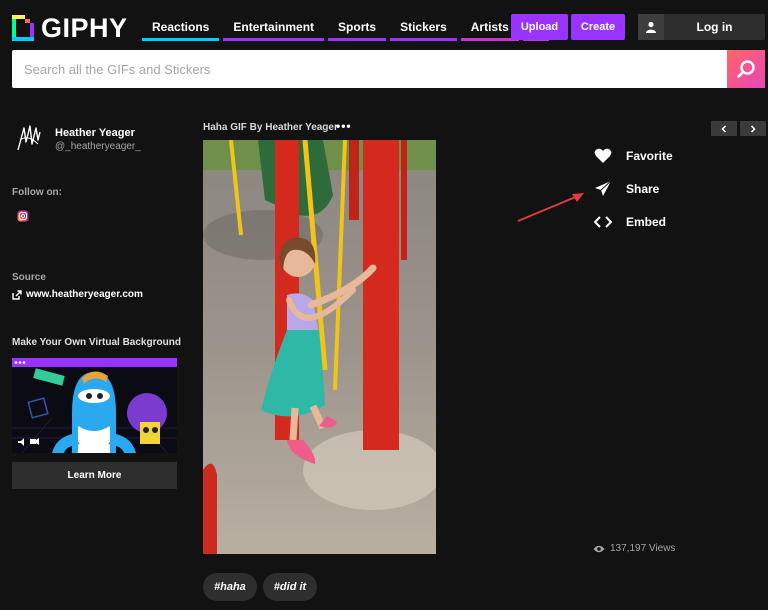  Describe the element at coordinates (260, 587) in the screenshot. I see `tag-list: #haha #did it` at that location.